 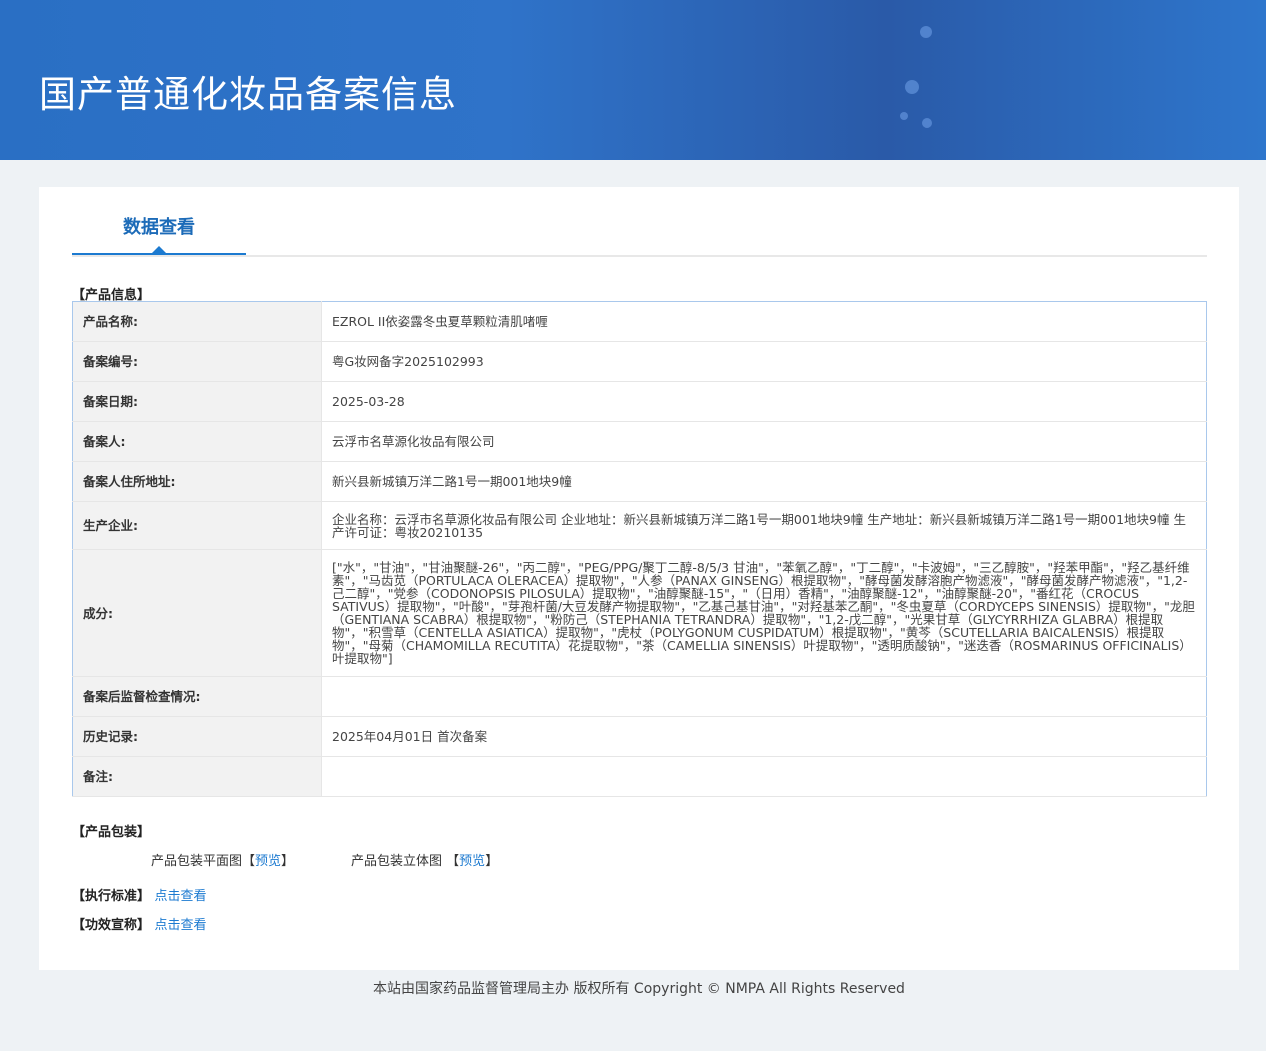 I want to click on packaging-solid: 产品包装立体图 【预览】, so click(x=424, y=859).